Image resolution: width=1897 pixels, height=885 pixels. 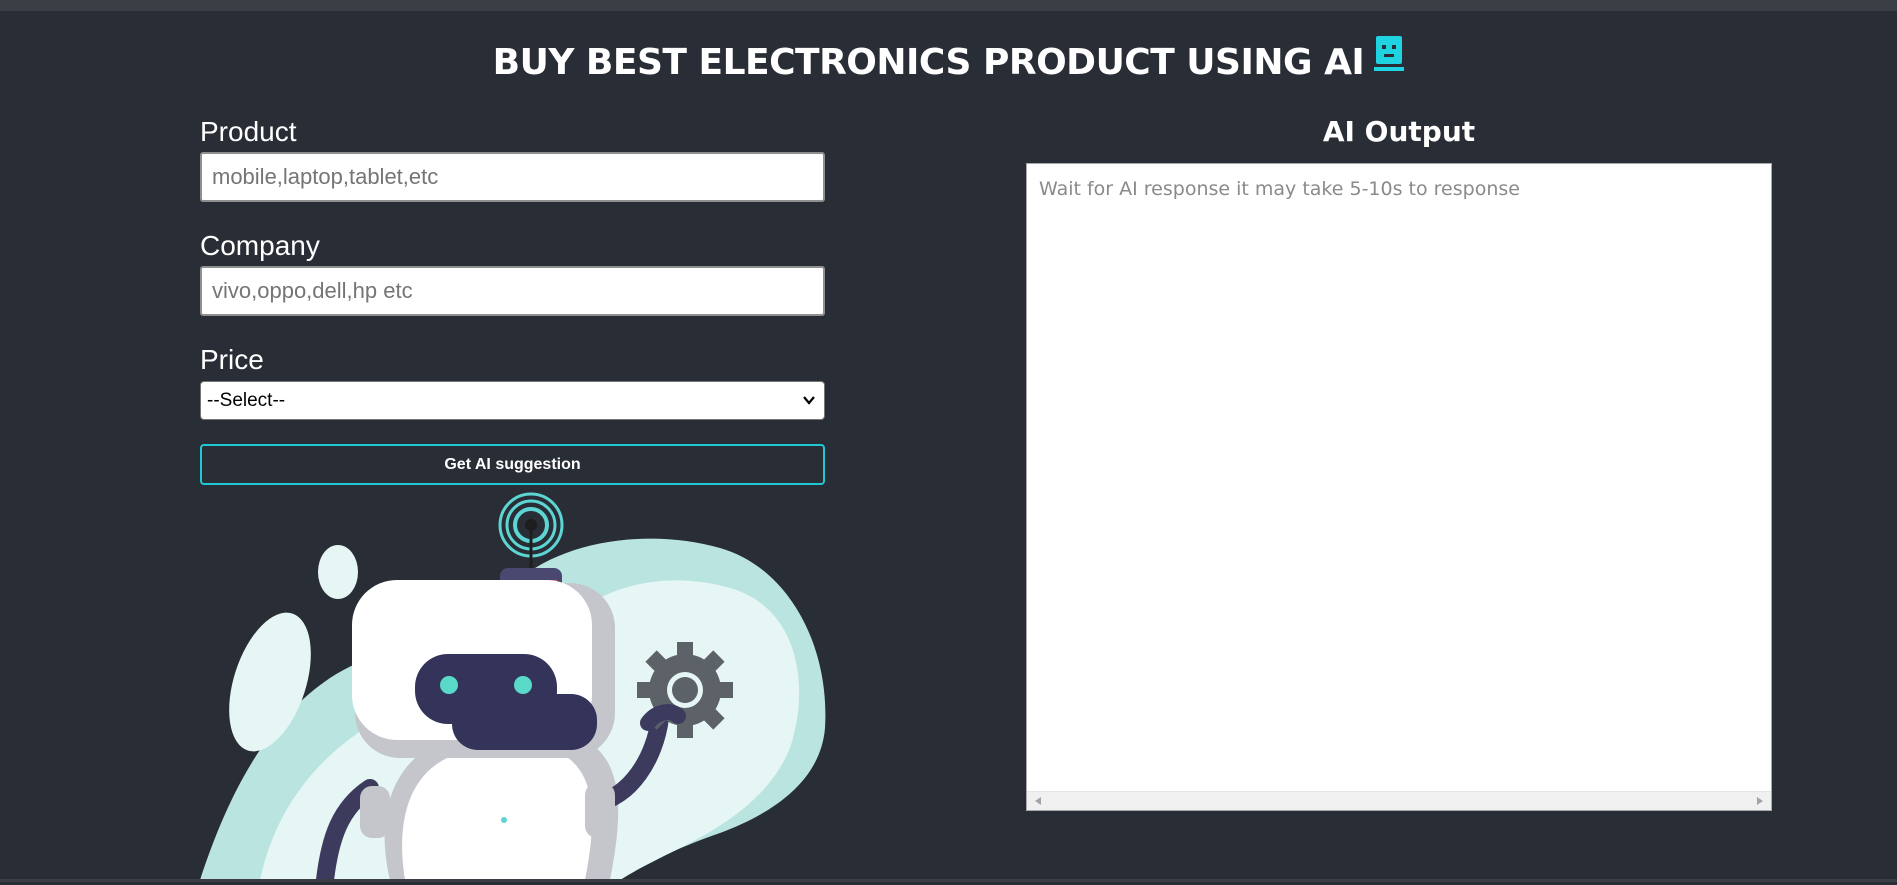 I want to click on output-heading: AI Output, so click(x=1399, y=131).